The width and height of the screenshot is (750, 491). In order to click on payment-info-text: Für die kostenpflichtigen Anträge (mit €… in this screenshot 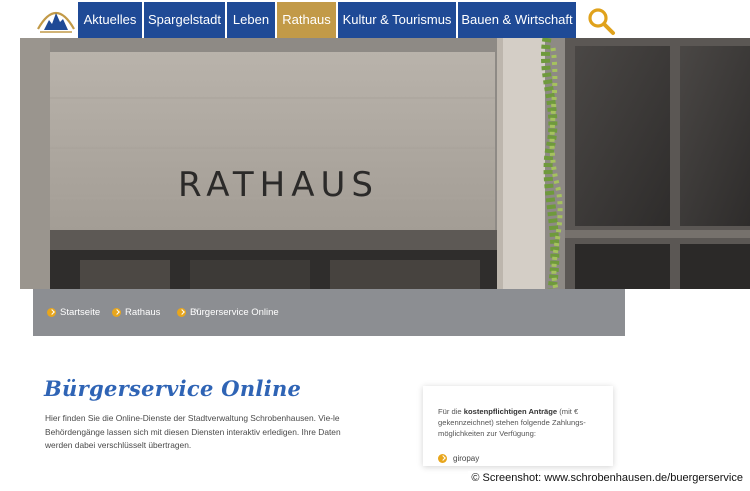, I will do `click(512, 422)`.